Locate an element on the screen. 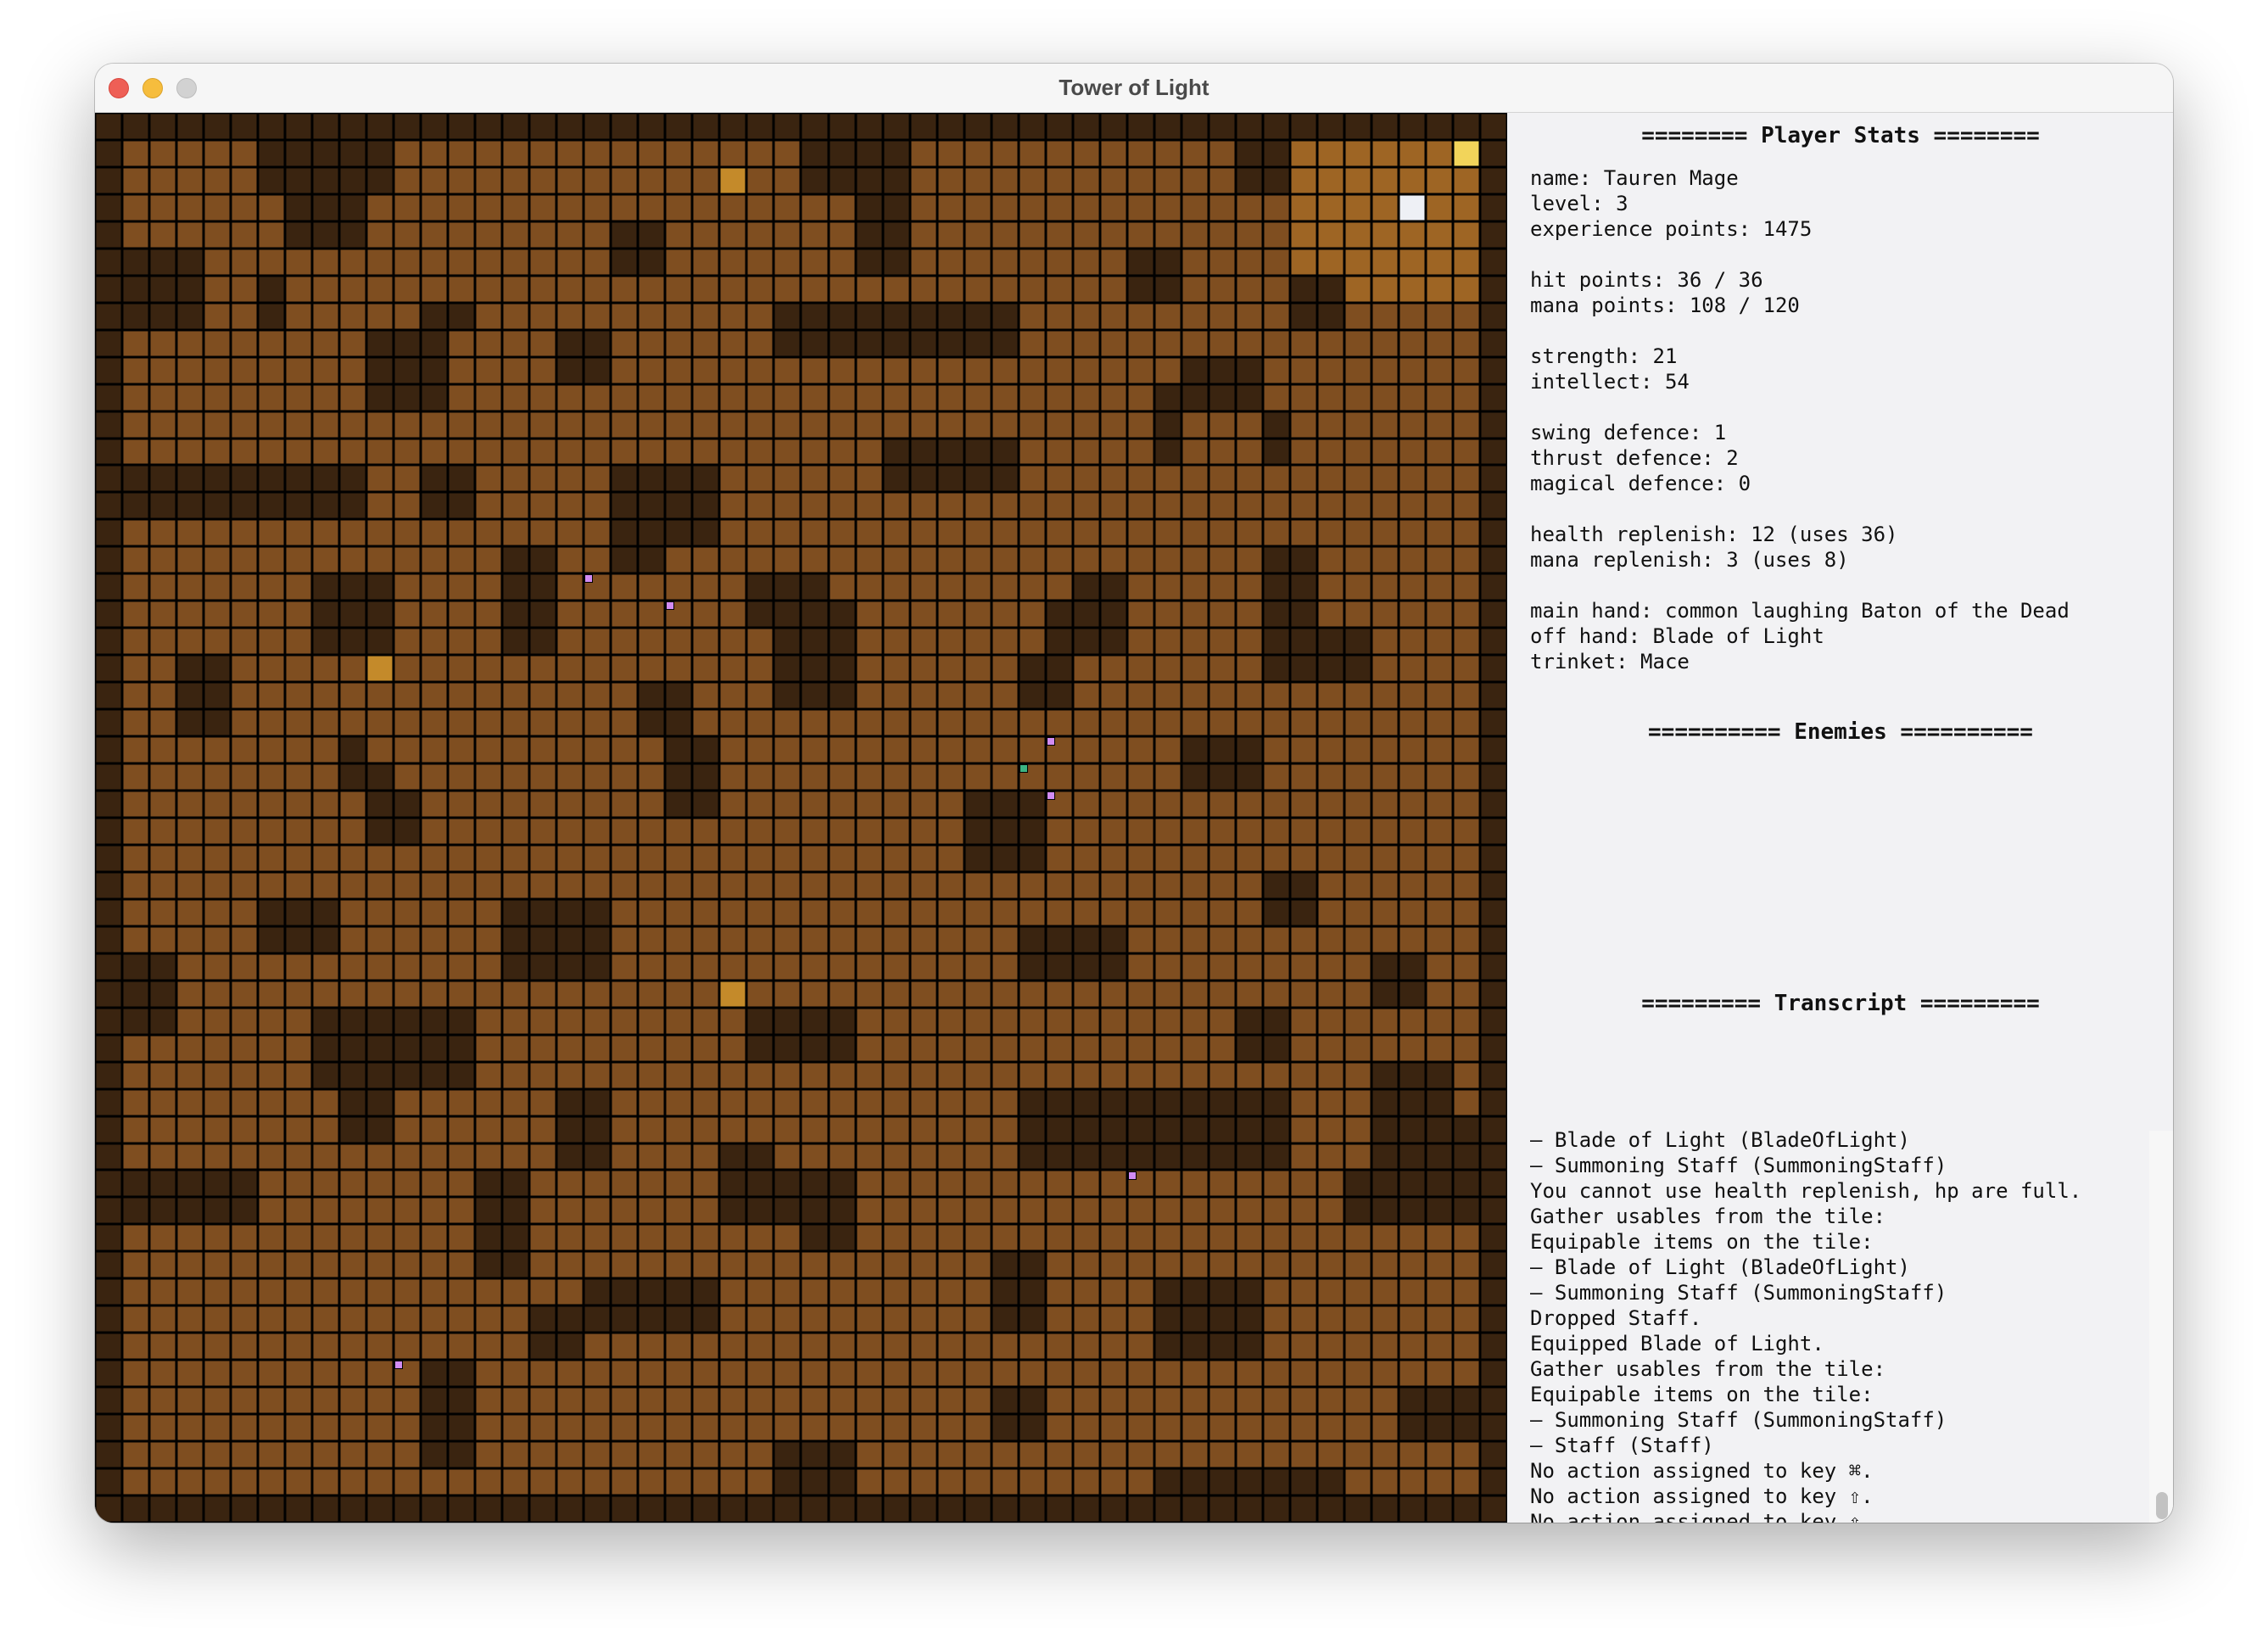  transcript-scroll-thumb is located at coordinates (2162, 1505).